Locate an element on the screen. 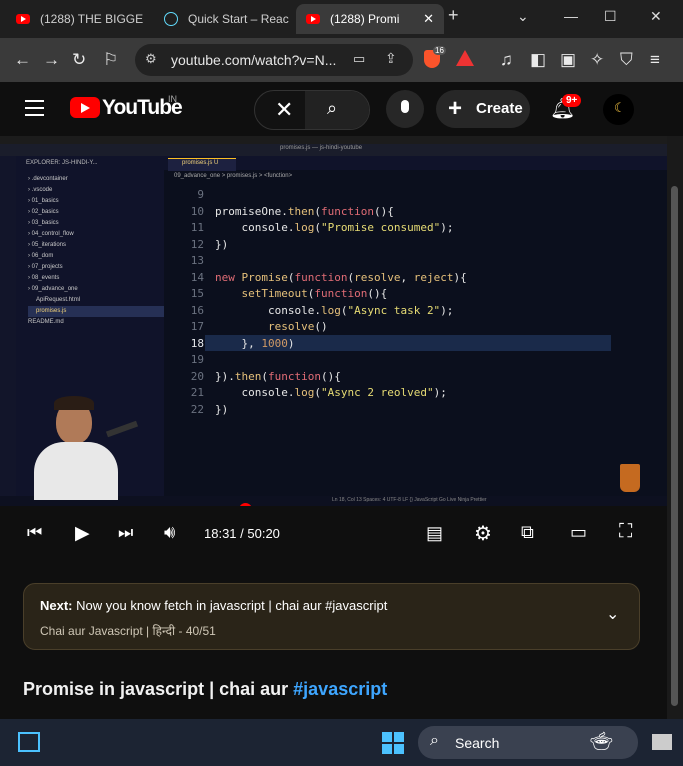 This screenshot has width=683, height=766. close-tab-icon: ✕ is located at coordinates (428, 19).